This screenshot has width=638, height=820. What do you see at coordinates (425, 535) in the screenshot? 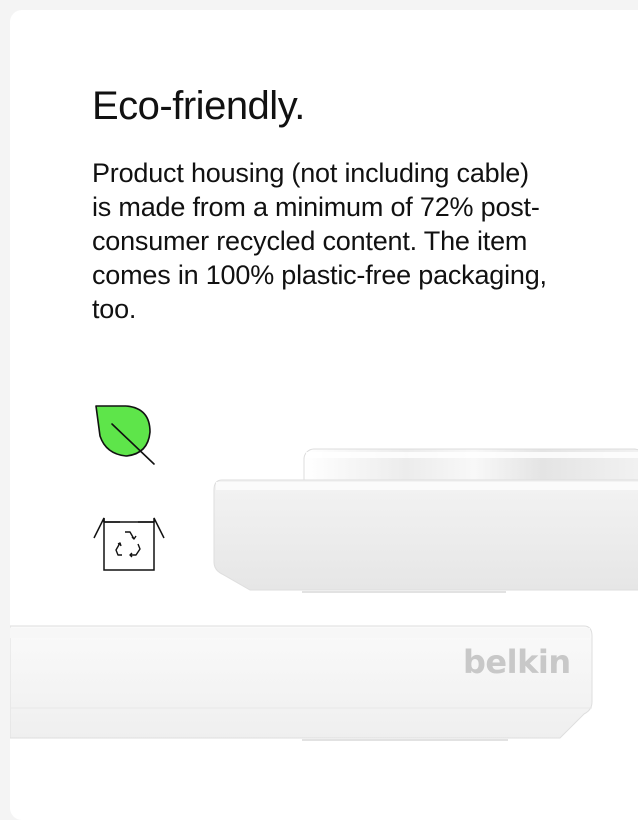
I see `upper-base` at bounding box center [425, 535].